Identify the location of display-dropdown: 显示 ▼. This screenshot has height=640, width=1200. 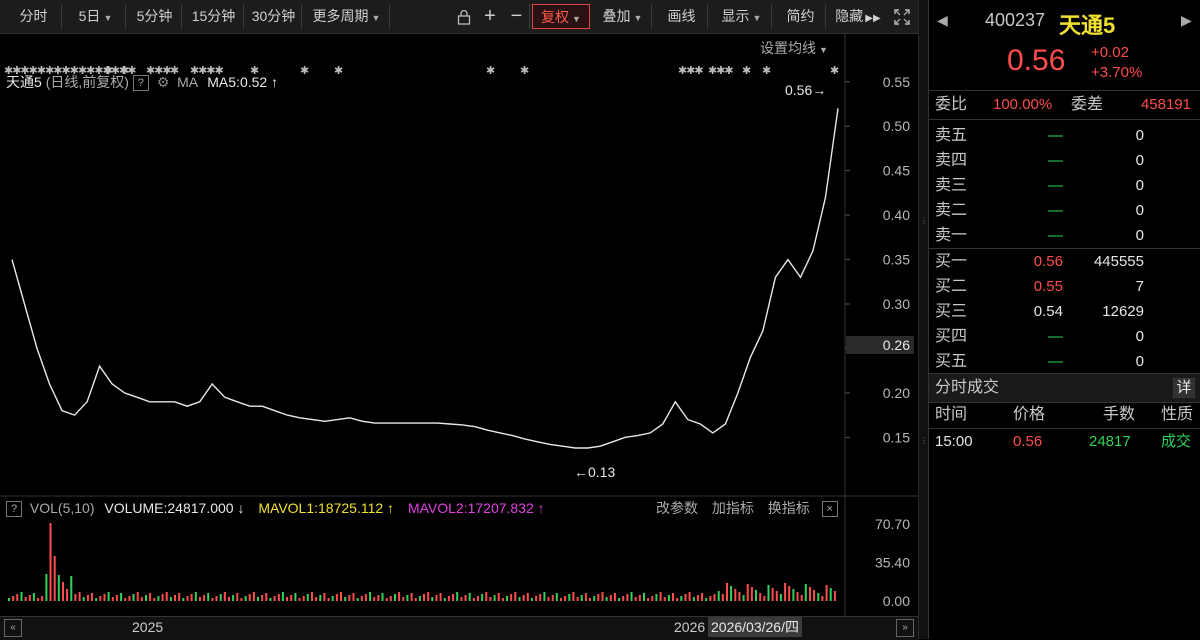
(742, 16).